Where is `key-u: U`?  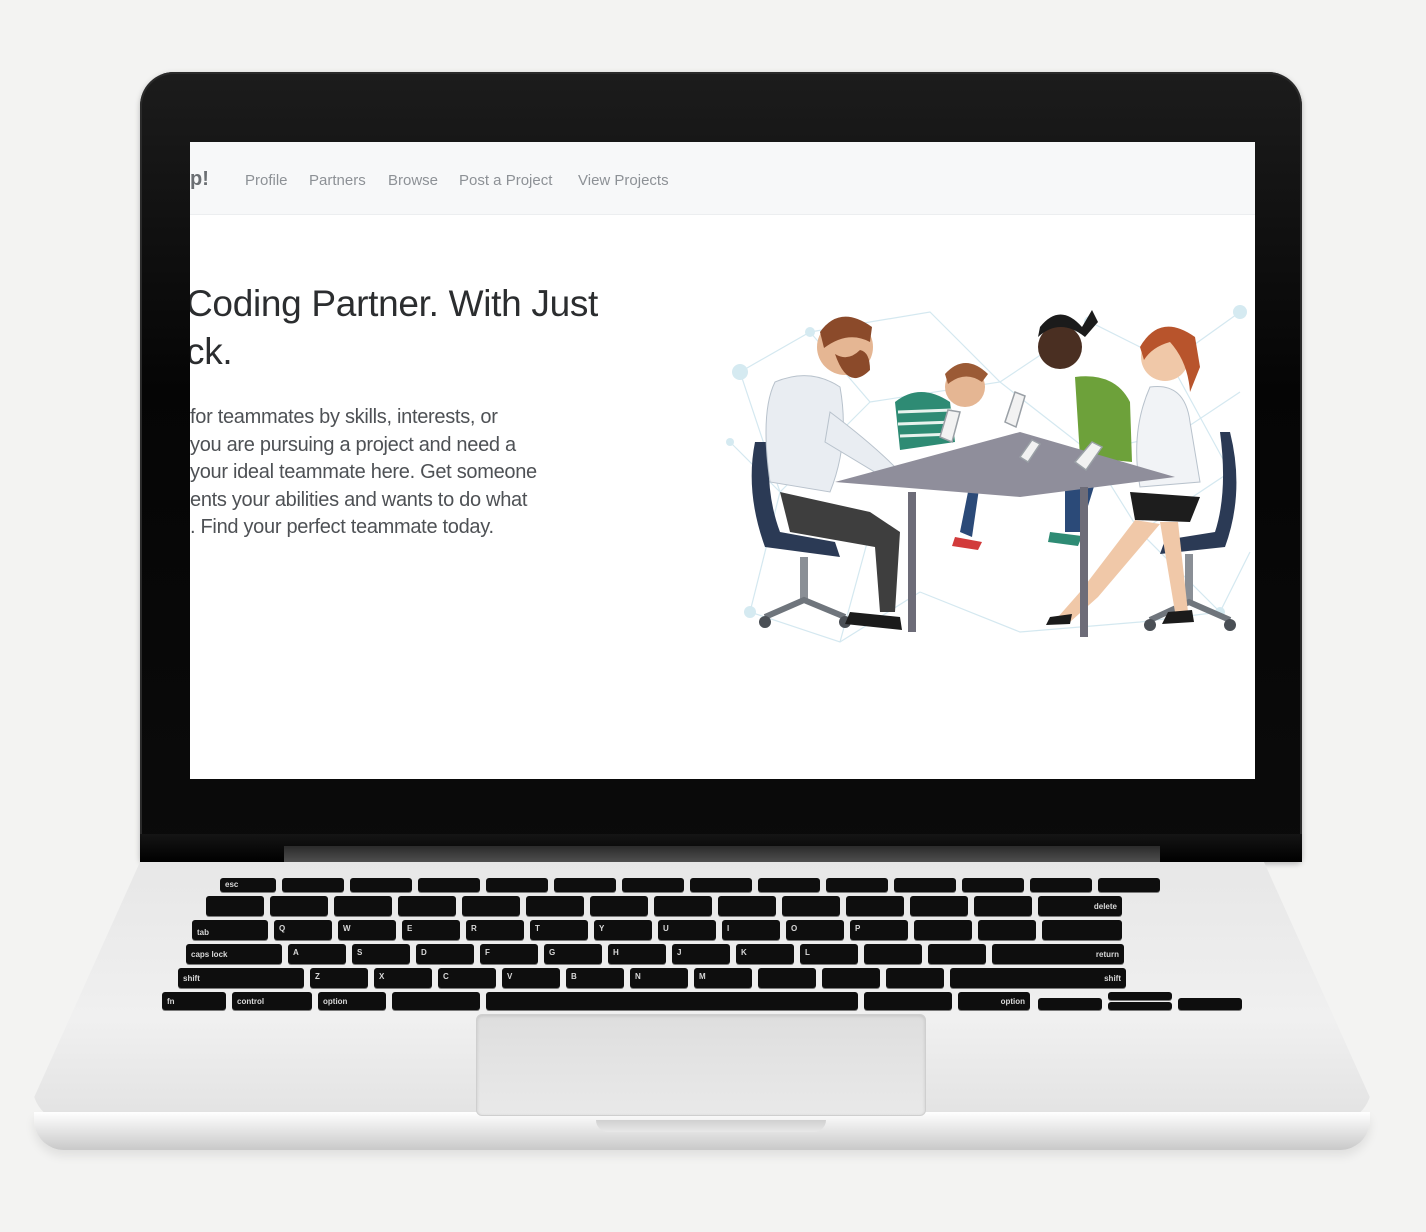 key-u: U is located at coordinates (687, 930).